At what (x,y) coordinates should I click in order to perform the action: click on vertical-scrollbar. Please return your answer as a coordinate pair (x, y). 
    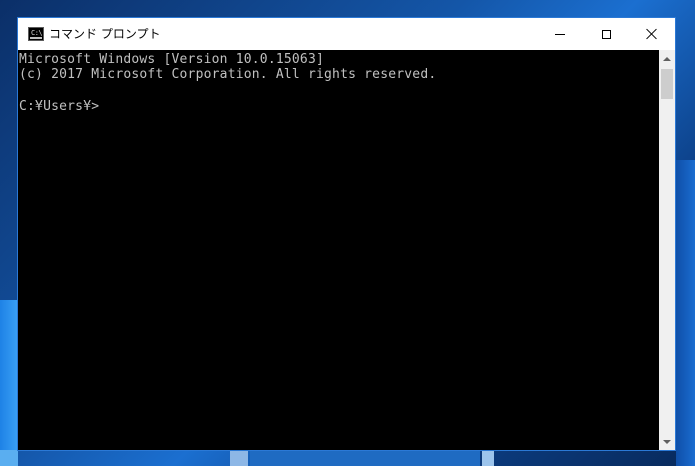
    Looking at the image, I should click on (667, 250).